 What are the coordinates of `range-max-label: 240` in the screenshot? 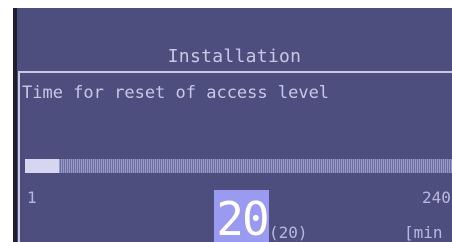 It's located at (436, 197).